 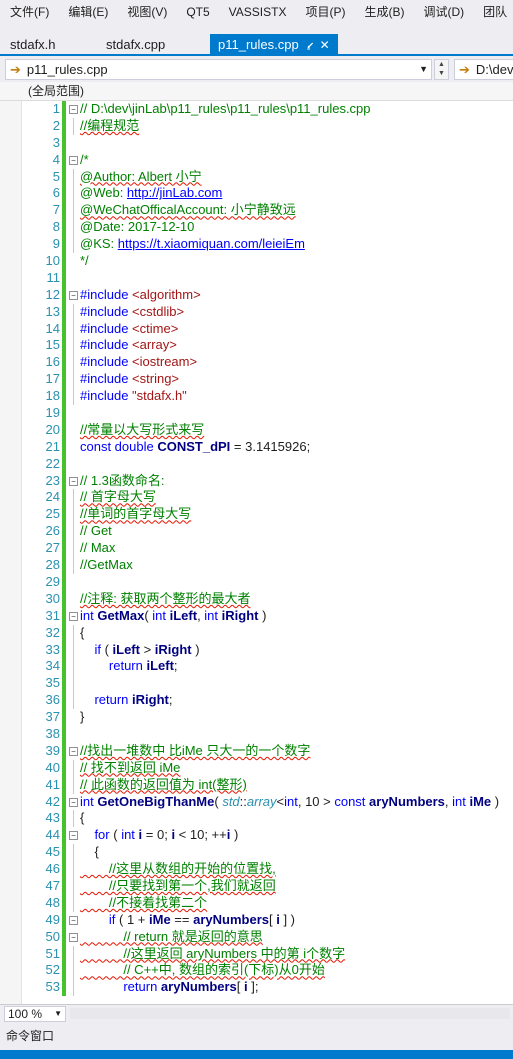 What do you see at coordinates (267, 380) in the screenshot?
I see `code-line: 17 #include <string>` at bounding box center [267, 380].